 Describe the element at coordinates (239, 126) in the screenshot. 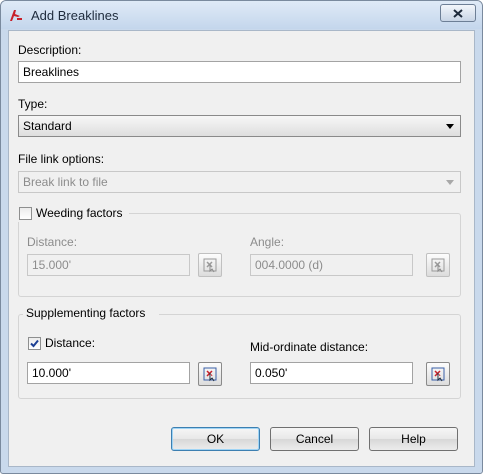

I see `type-dropdown: Standard` at that location.